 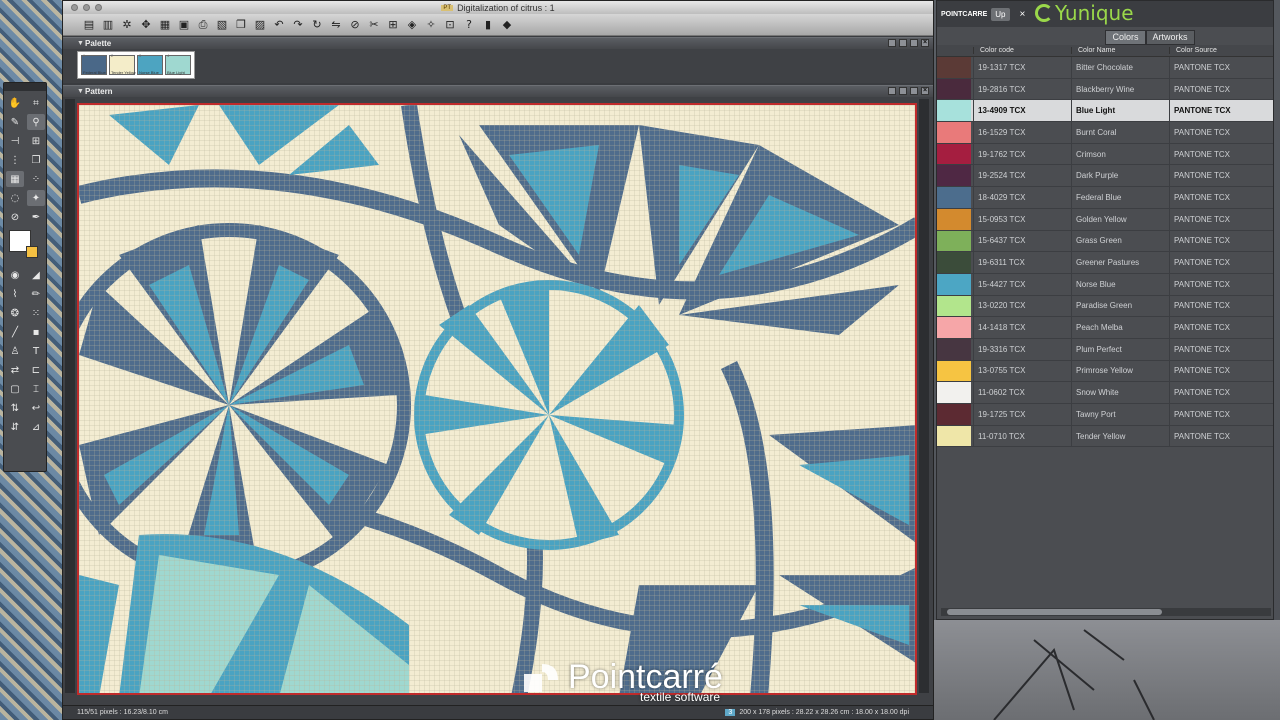 What do you see at coordinates (15, 351) in the screenshot?
I see `stamp2-icon: ♙` at bounding box center [15, 351].